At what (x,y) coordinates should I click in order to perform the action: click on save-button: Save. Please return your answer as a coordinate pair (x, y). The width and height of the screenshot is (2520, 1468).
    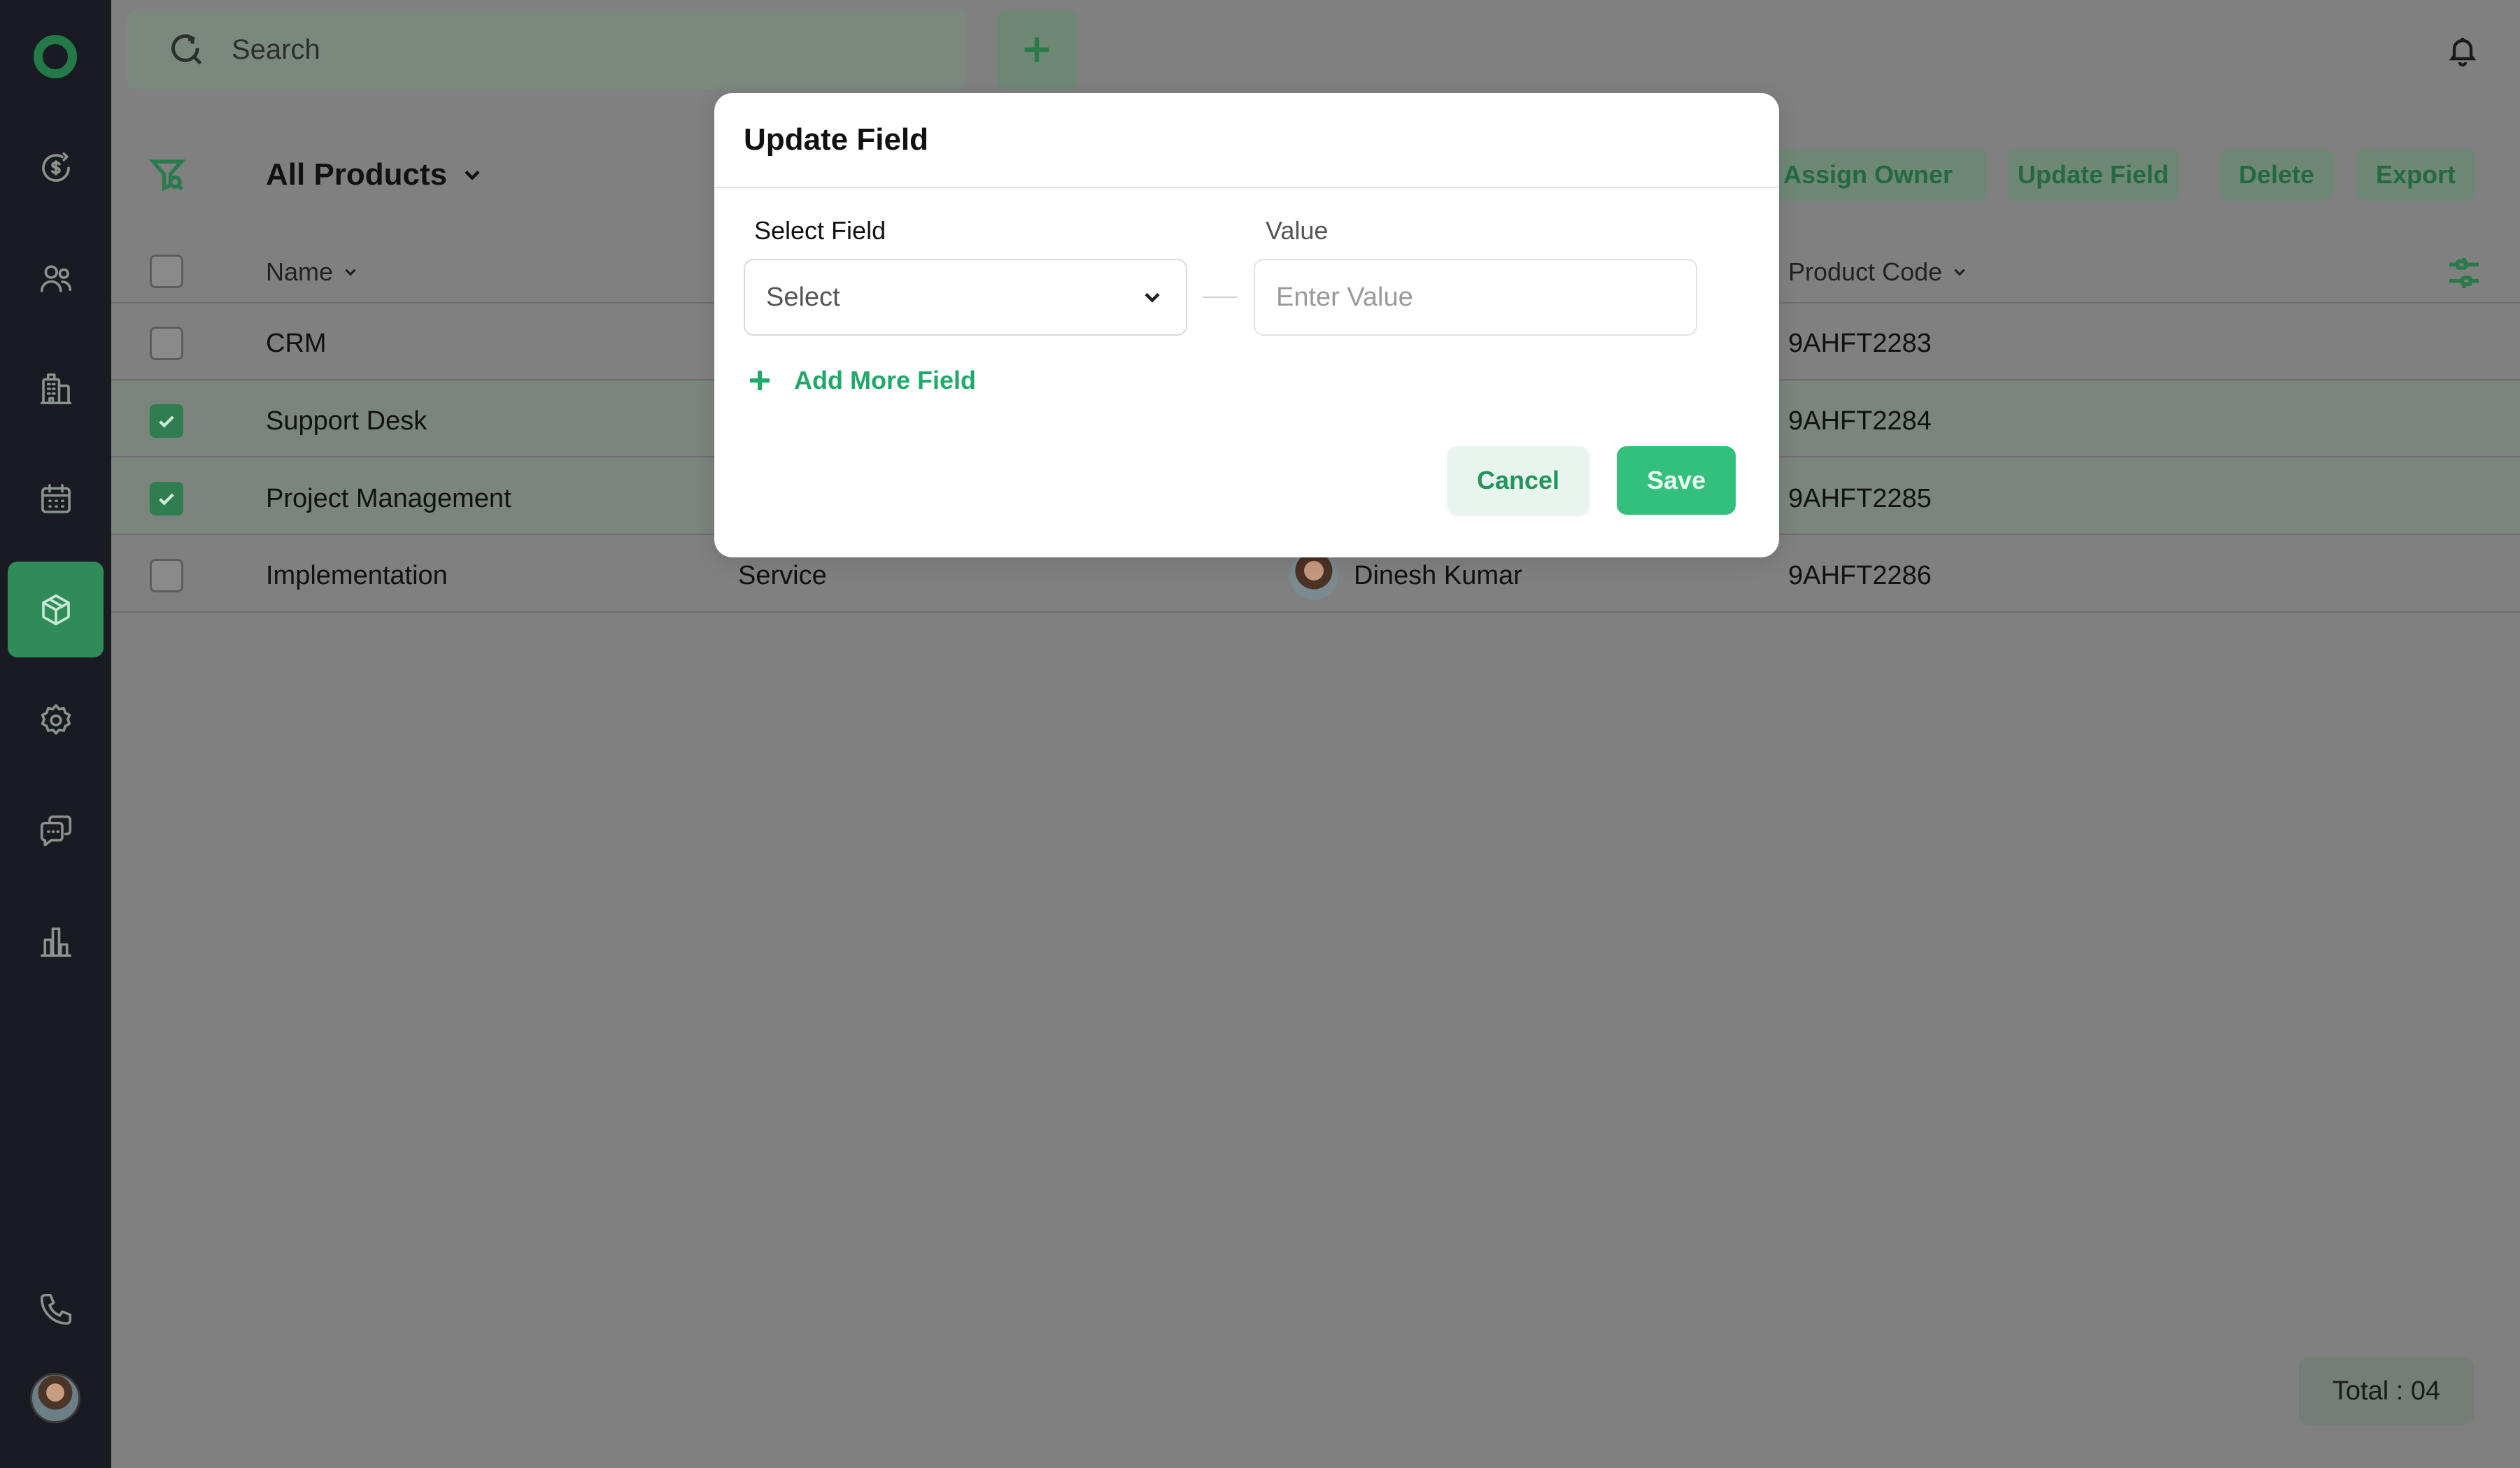
    Looking at the image, I should click on (1677, 480).